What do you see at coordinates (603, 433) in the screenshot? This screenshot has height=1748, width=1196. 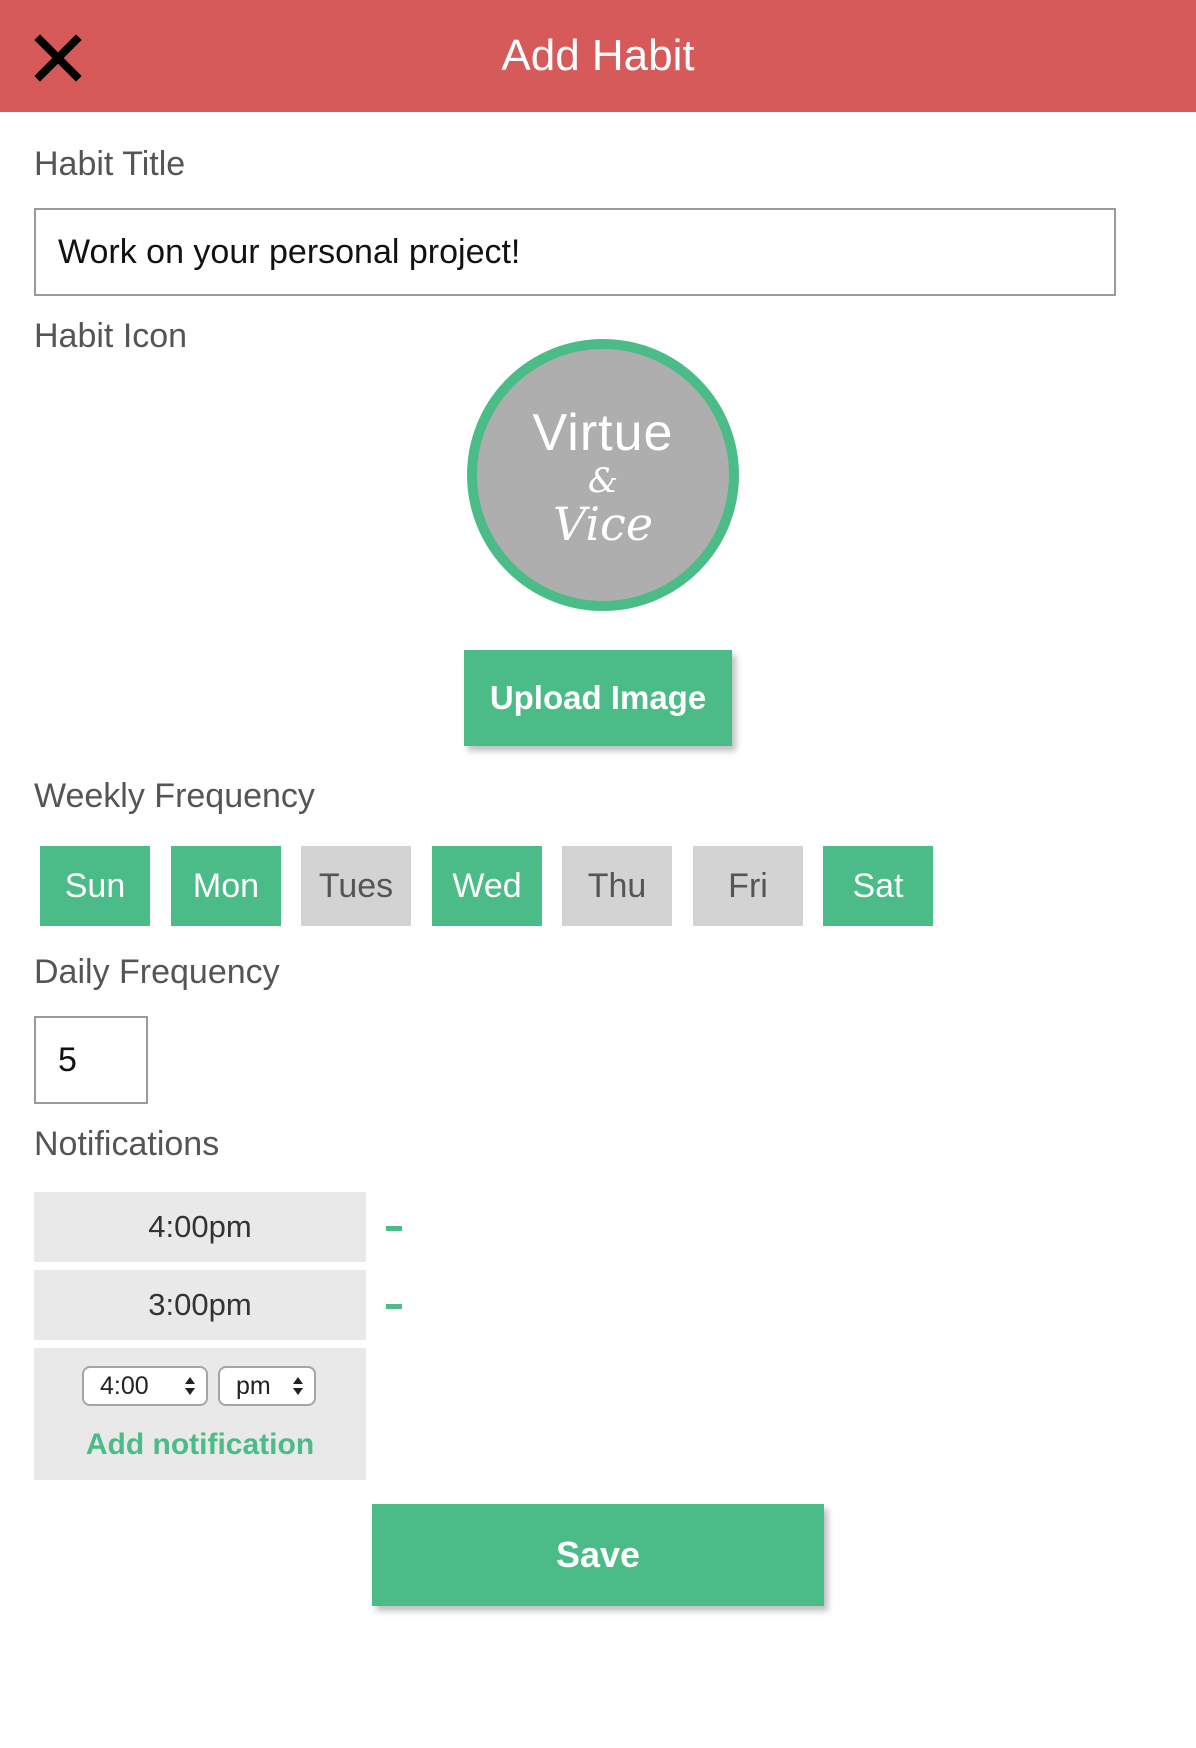 I see `logo-text-virtue: Virtue` at bounding box center [603, 433].